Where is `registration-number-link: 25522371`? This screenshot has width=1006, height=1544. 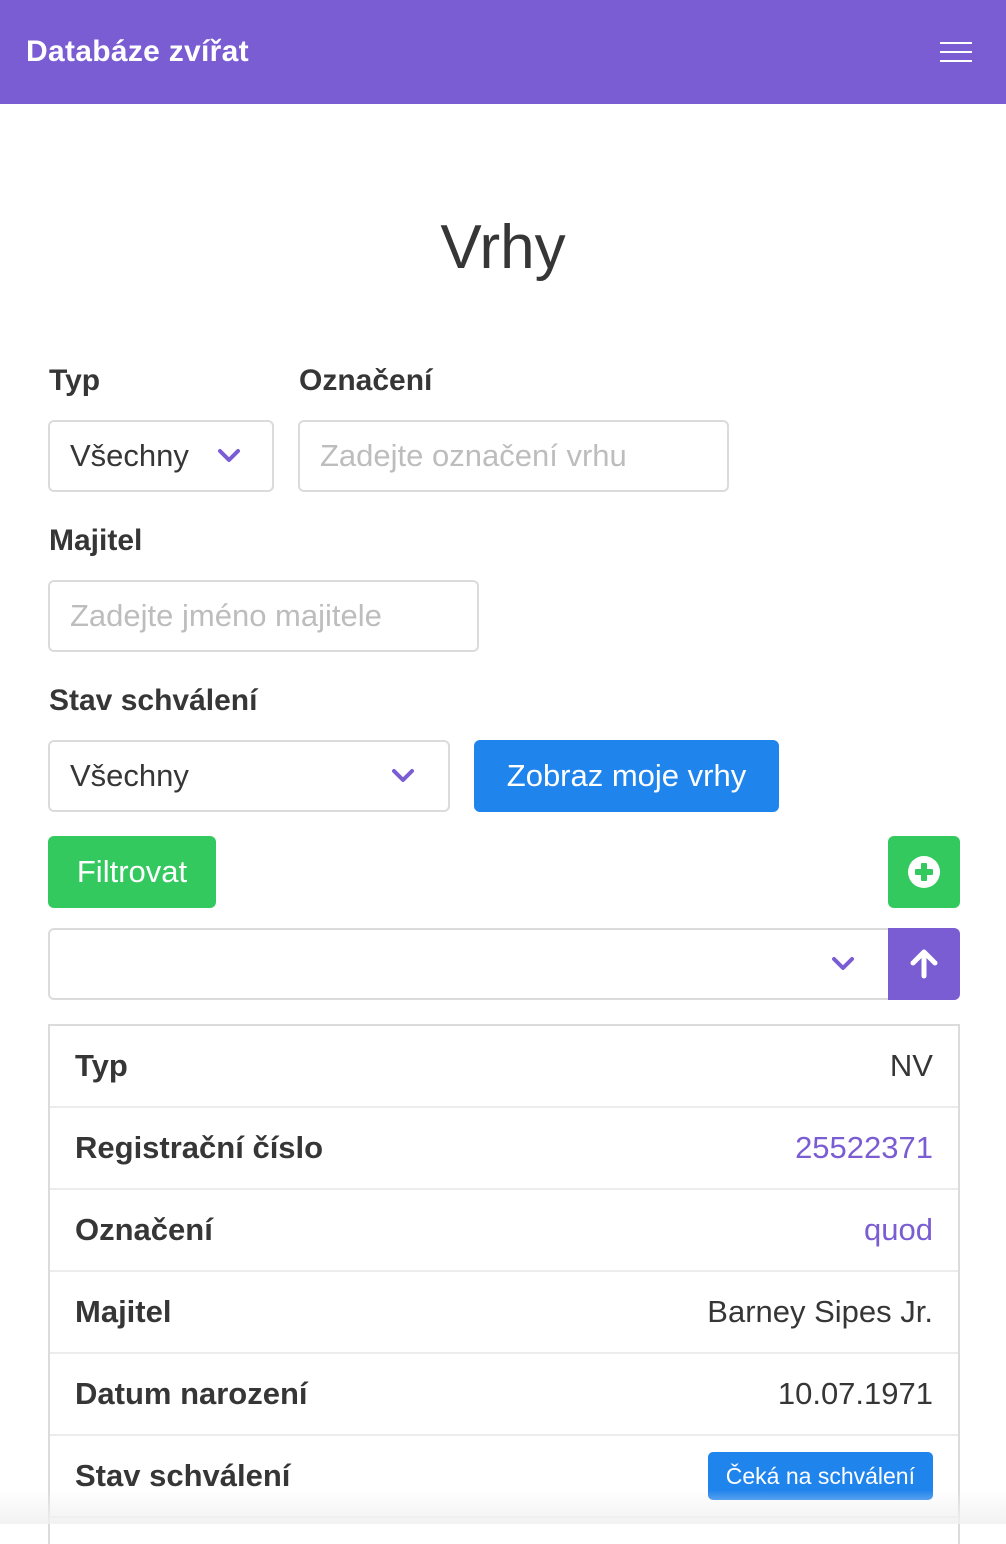
registration-number-link: 25522371 is located at coordinates (864, 1148).